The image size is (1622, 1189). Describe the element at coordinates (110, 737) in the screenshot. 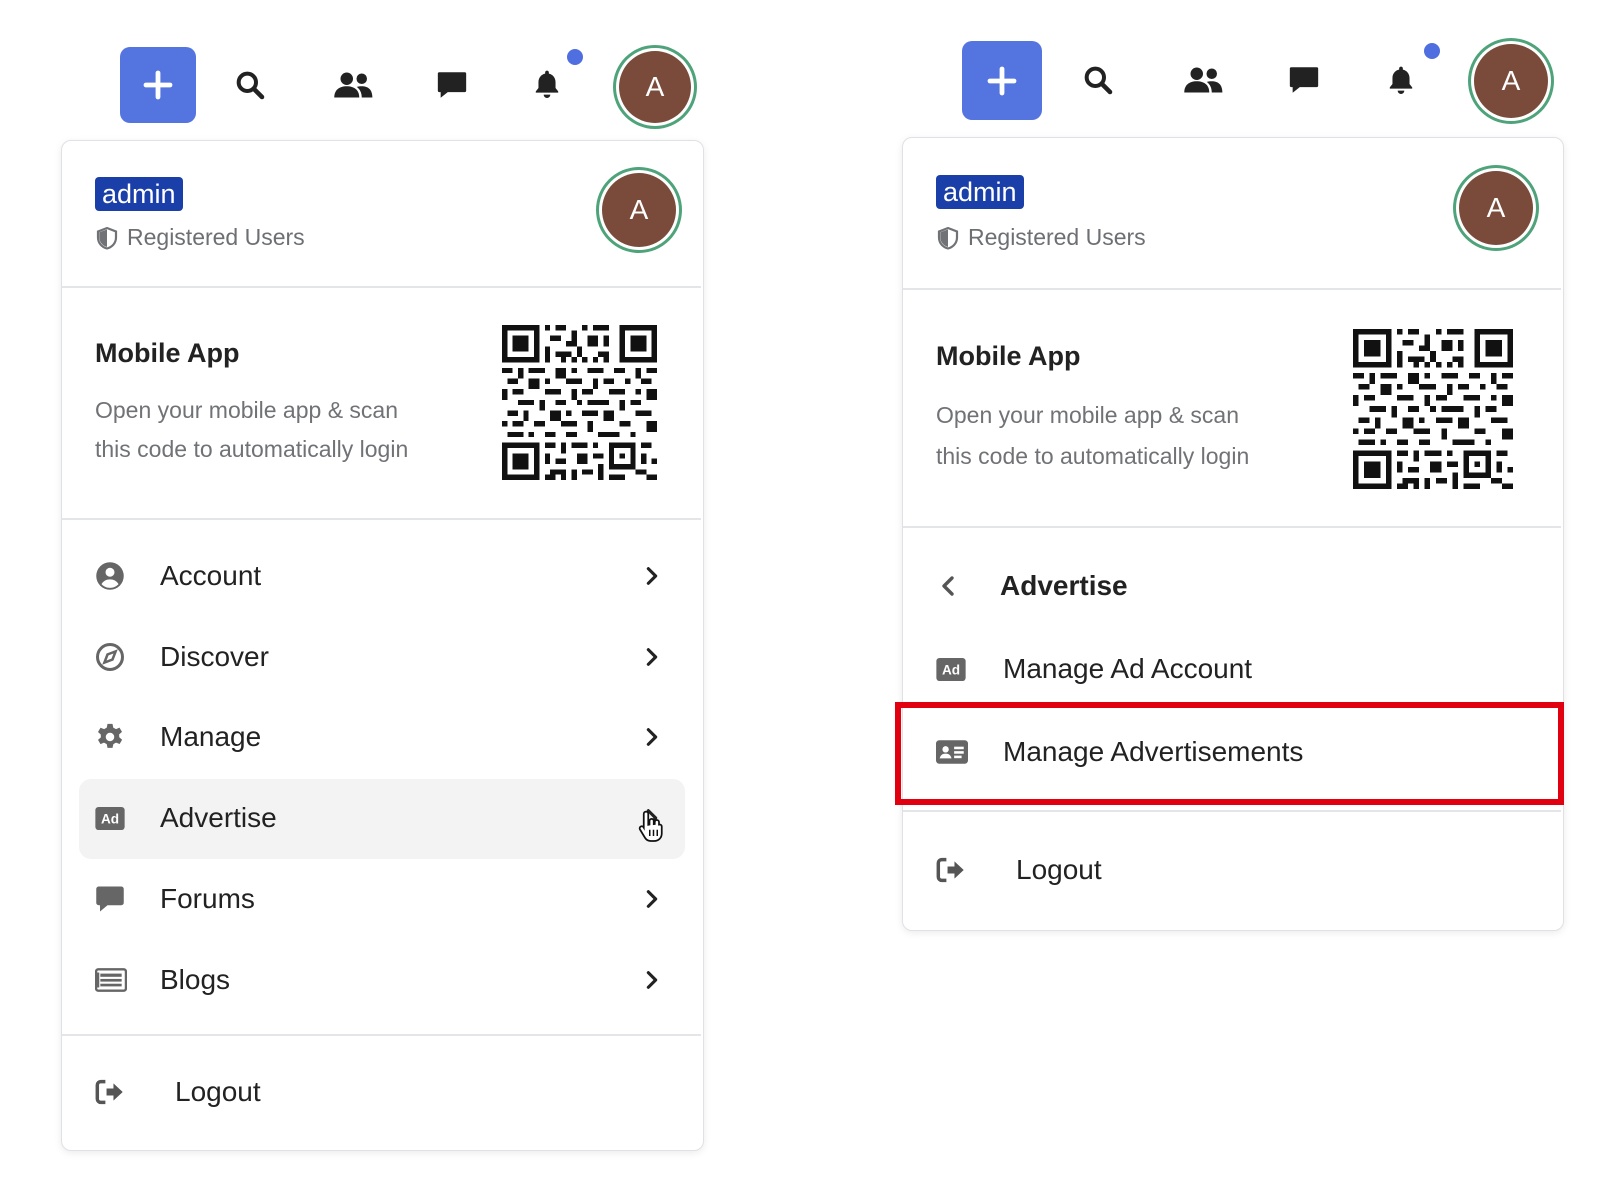

I see `gear-icon` at that location.